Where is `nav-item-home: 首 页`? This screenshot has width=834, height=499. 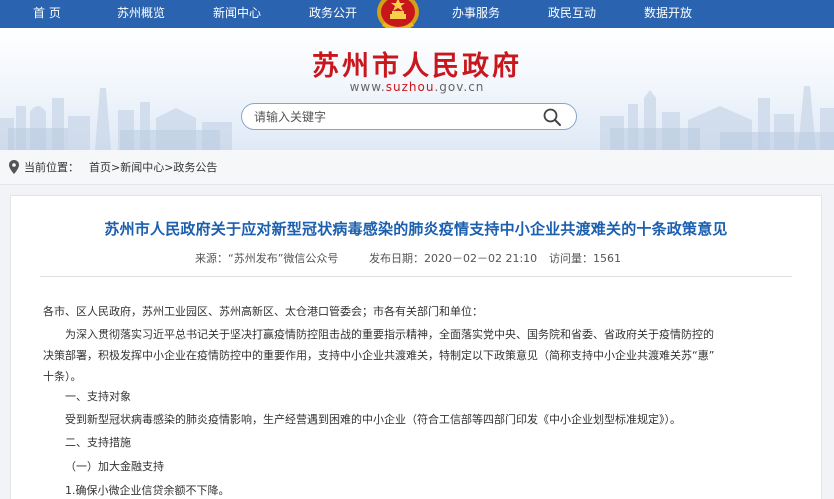
nav-item-home: 首 页 is located at coordinates (47, 14).